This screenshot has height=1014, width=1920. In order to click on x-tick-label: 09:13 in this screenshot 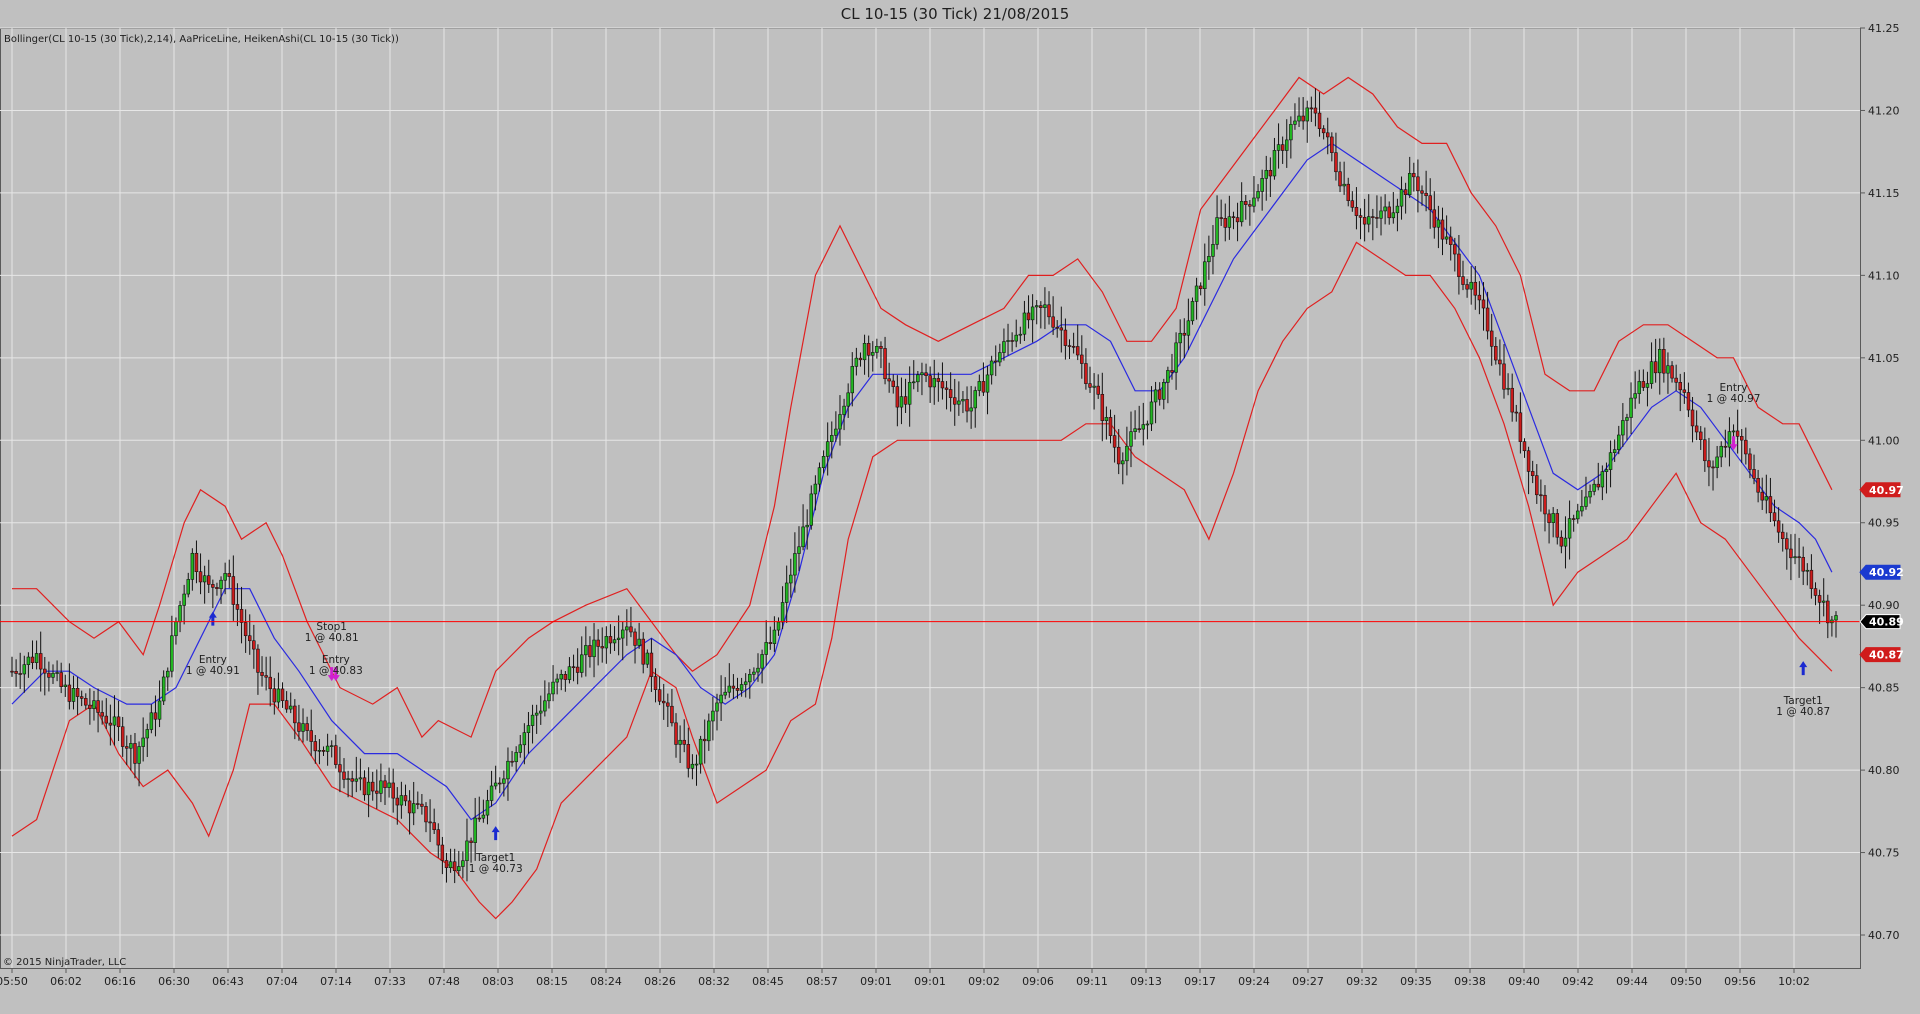, I will do `click(1146, 981)`.